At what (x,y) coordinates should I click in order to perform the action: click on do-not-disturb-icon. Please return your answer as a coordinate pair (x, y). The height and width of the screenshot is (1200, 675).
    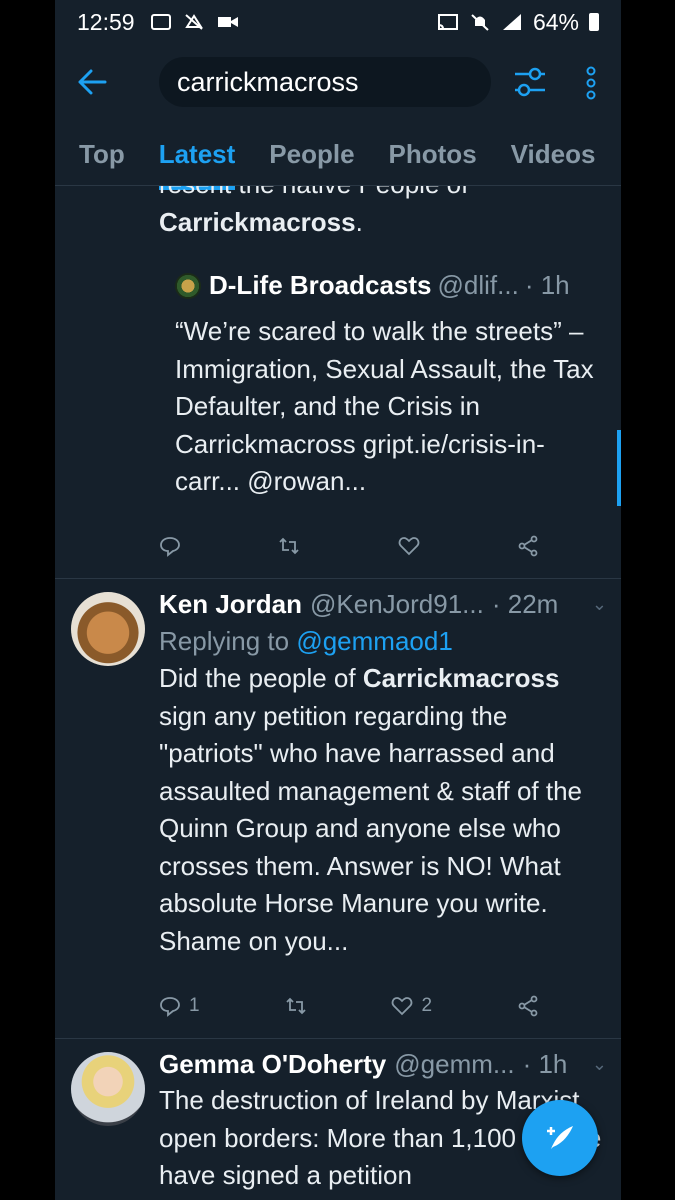
    Looking at the image, I should click on (193, 22).